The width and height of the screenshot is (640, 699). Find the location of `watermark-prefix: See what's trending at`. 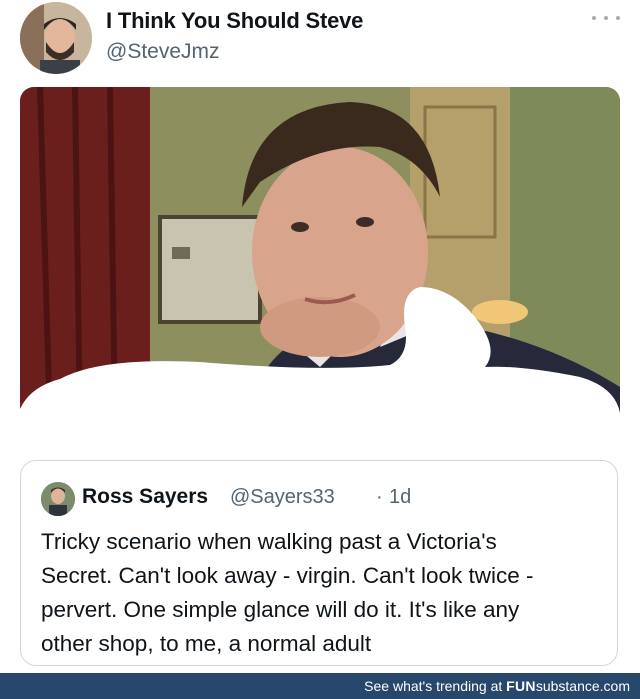

watermark-prefix: See what's trending at is located at coordinates (435, 686).